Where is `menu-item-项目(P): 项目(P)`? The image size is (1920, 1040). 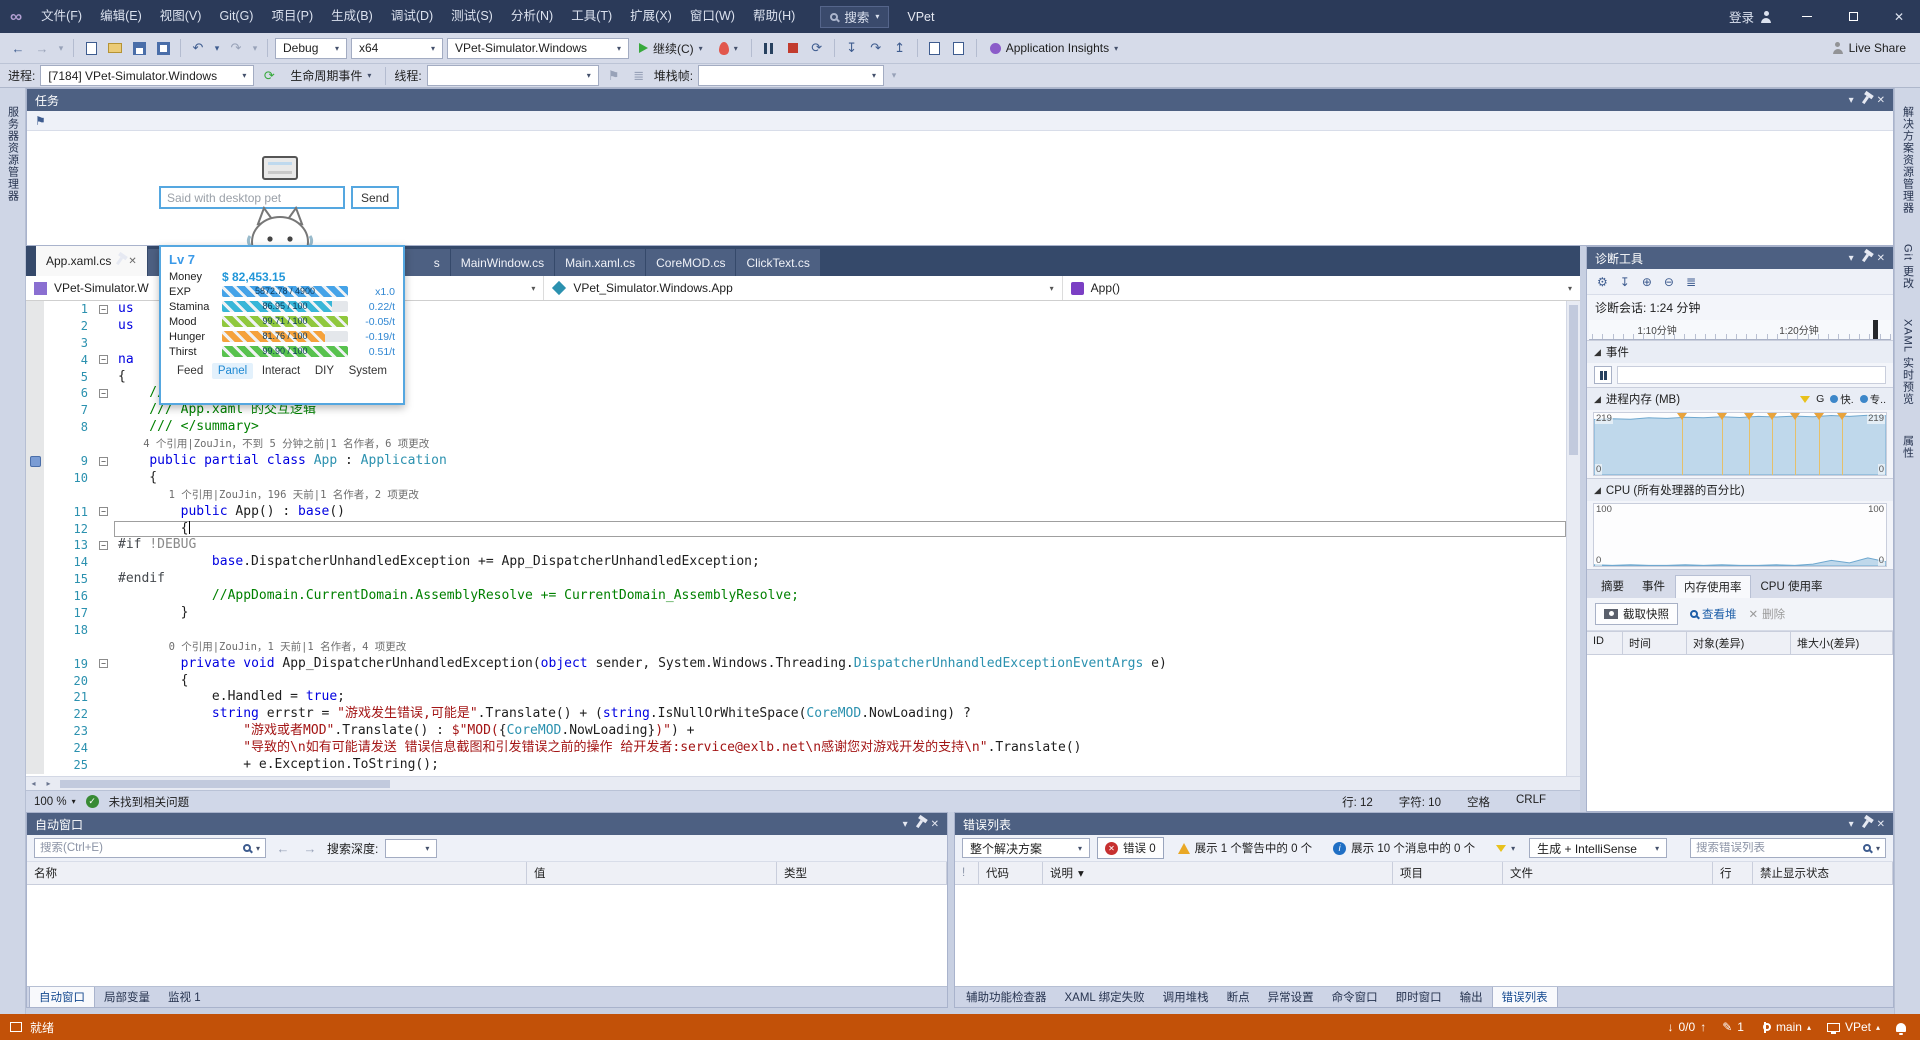 menu-item-项目(P): 项目(P) is located at coordinates (292, 16).